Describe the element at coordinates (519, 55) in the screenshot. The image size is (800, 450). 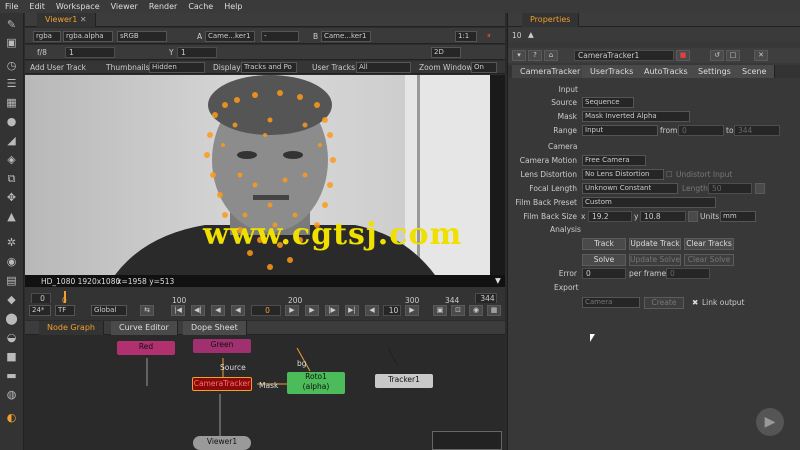
I see `collapse-icon: ▾` at that location.